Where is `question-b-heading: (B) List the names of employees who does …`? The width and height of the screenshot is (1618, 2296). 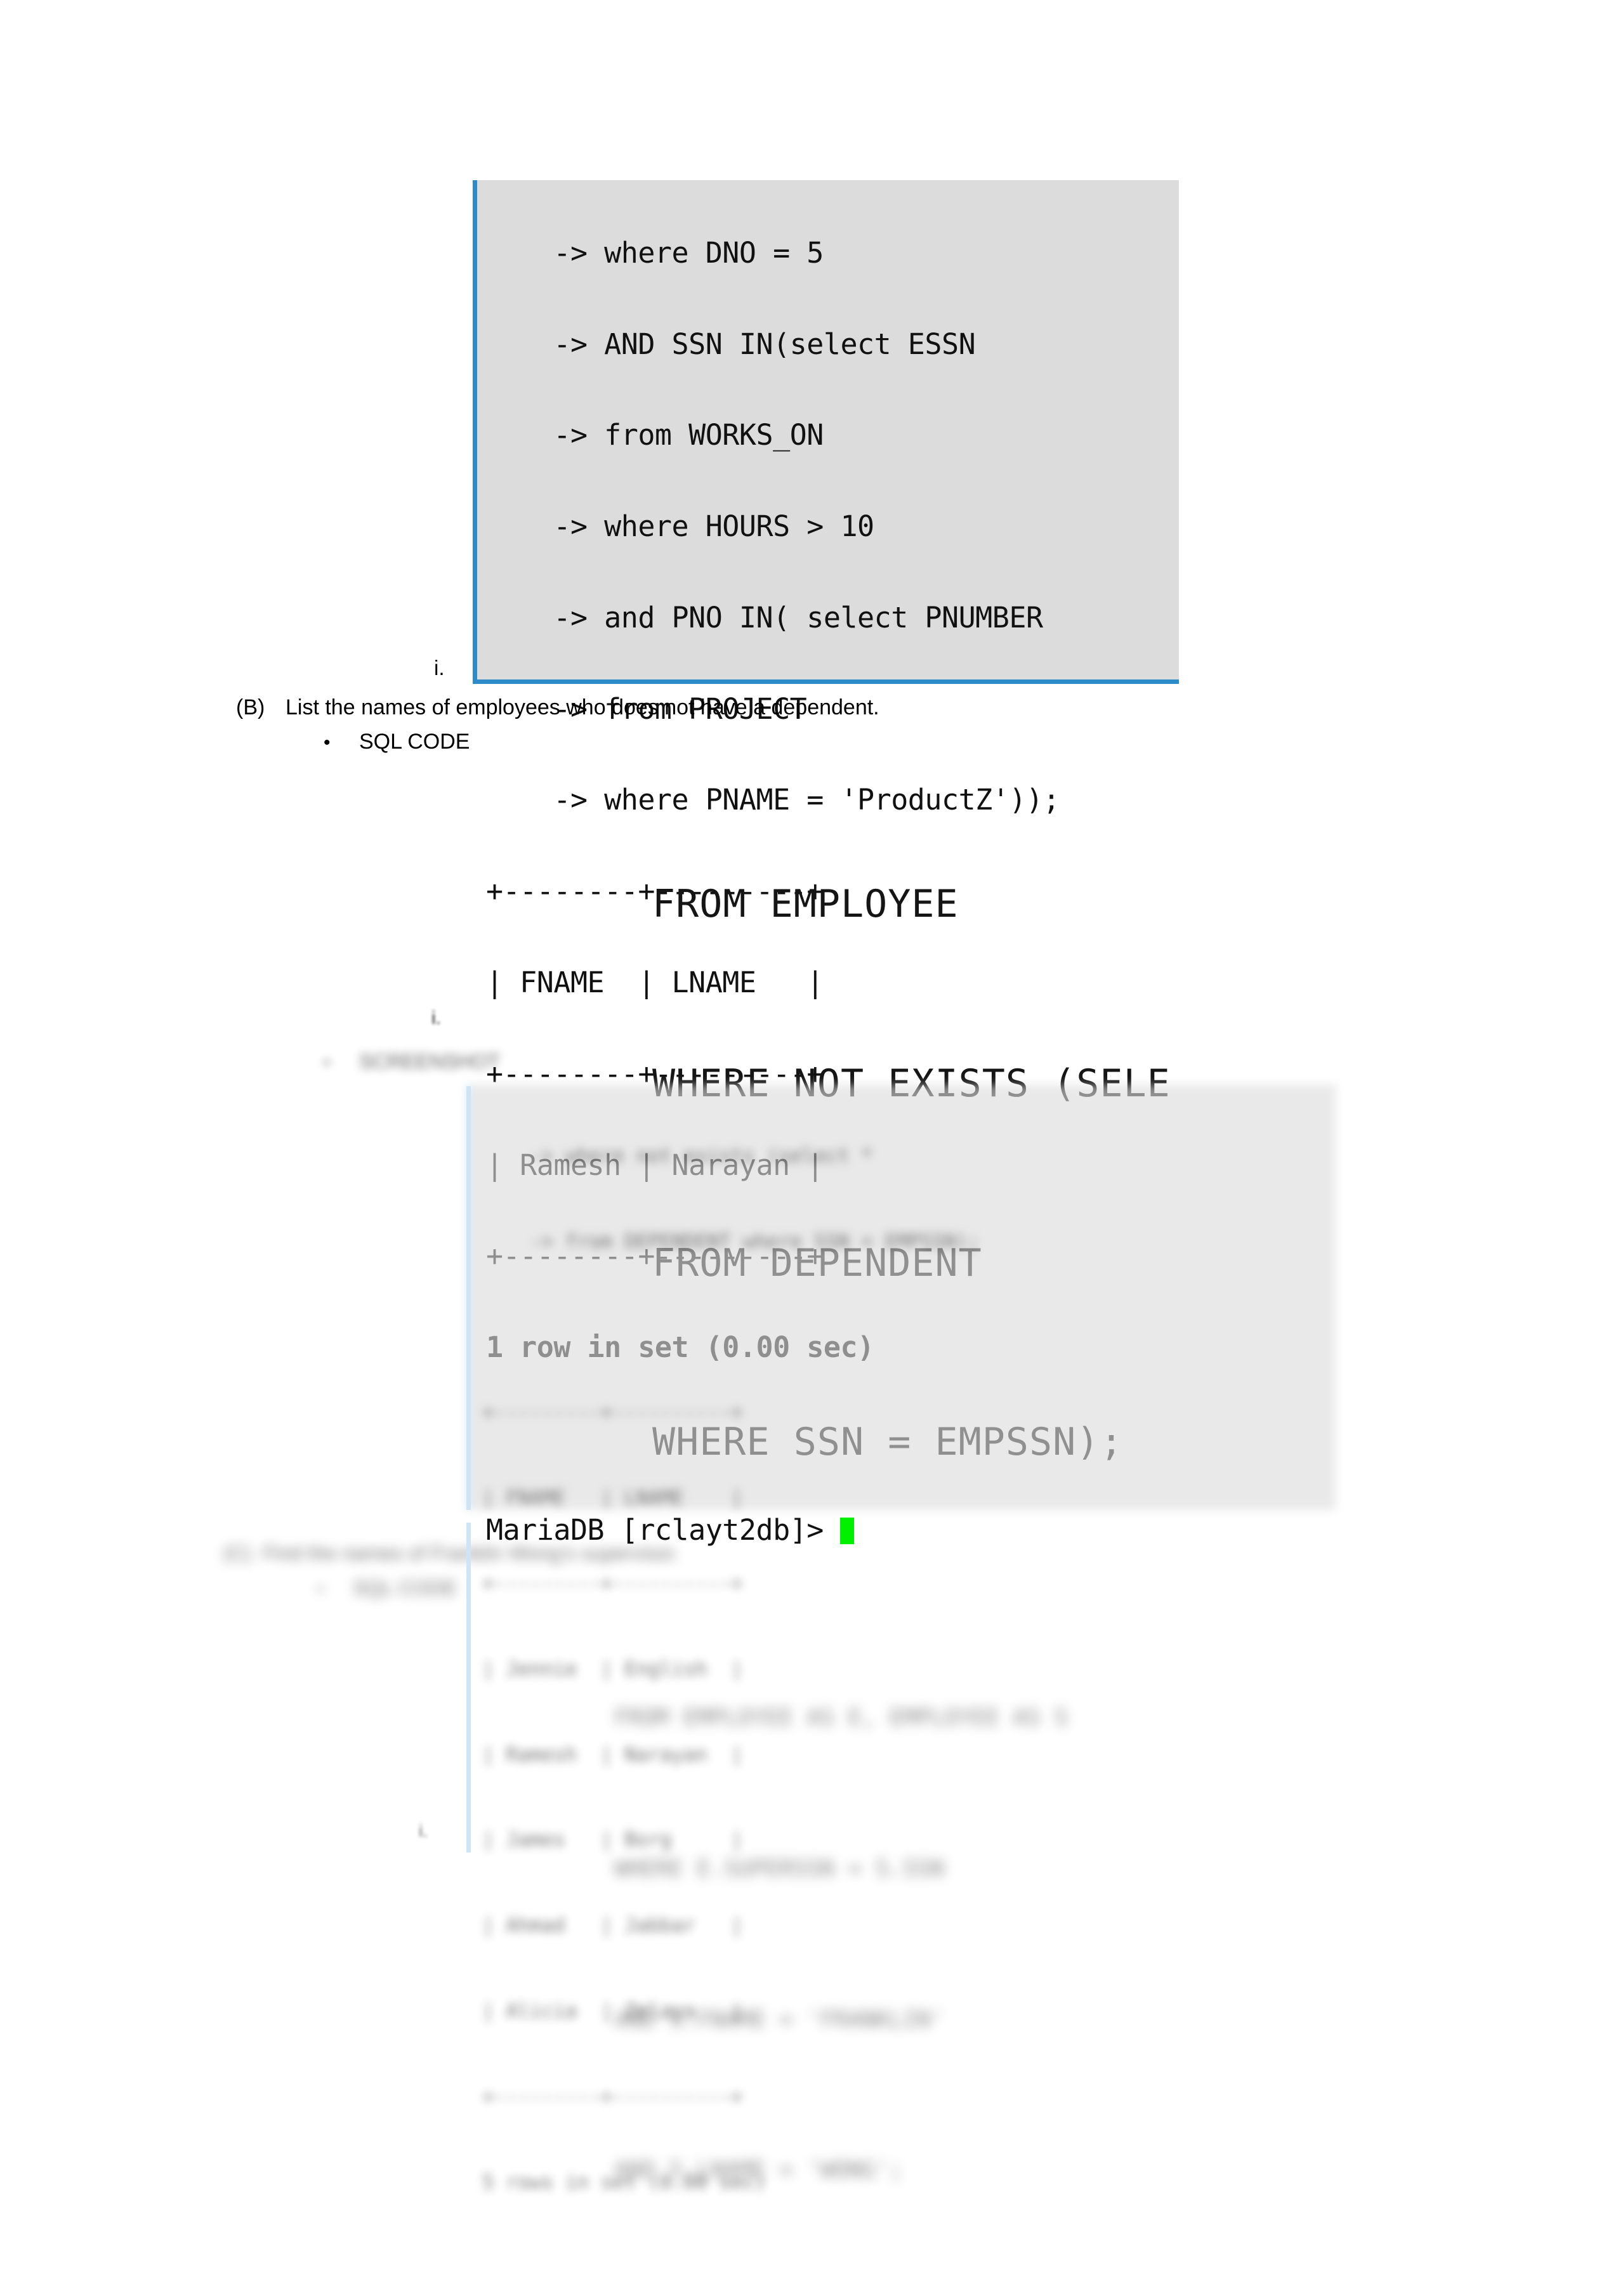 question-b-heading: (B) List the names of employees who does … is located at coordinates (557, 707).